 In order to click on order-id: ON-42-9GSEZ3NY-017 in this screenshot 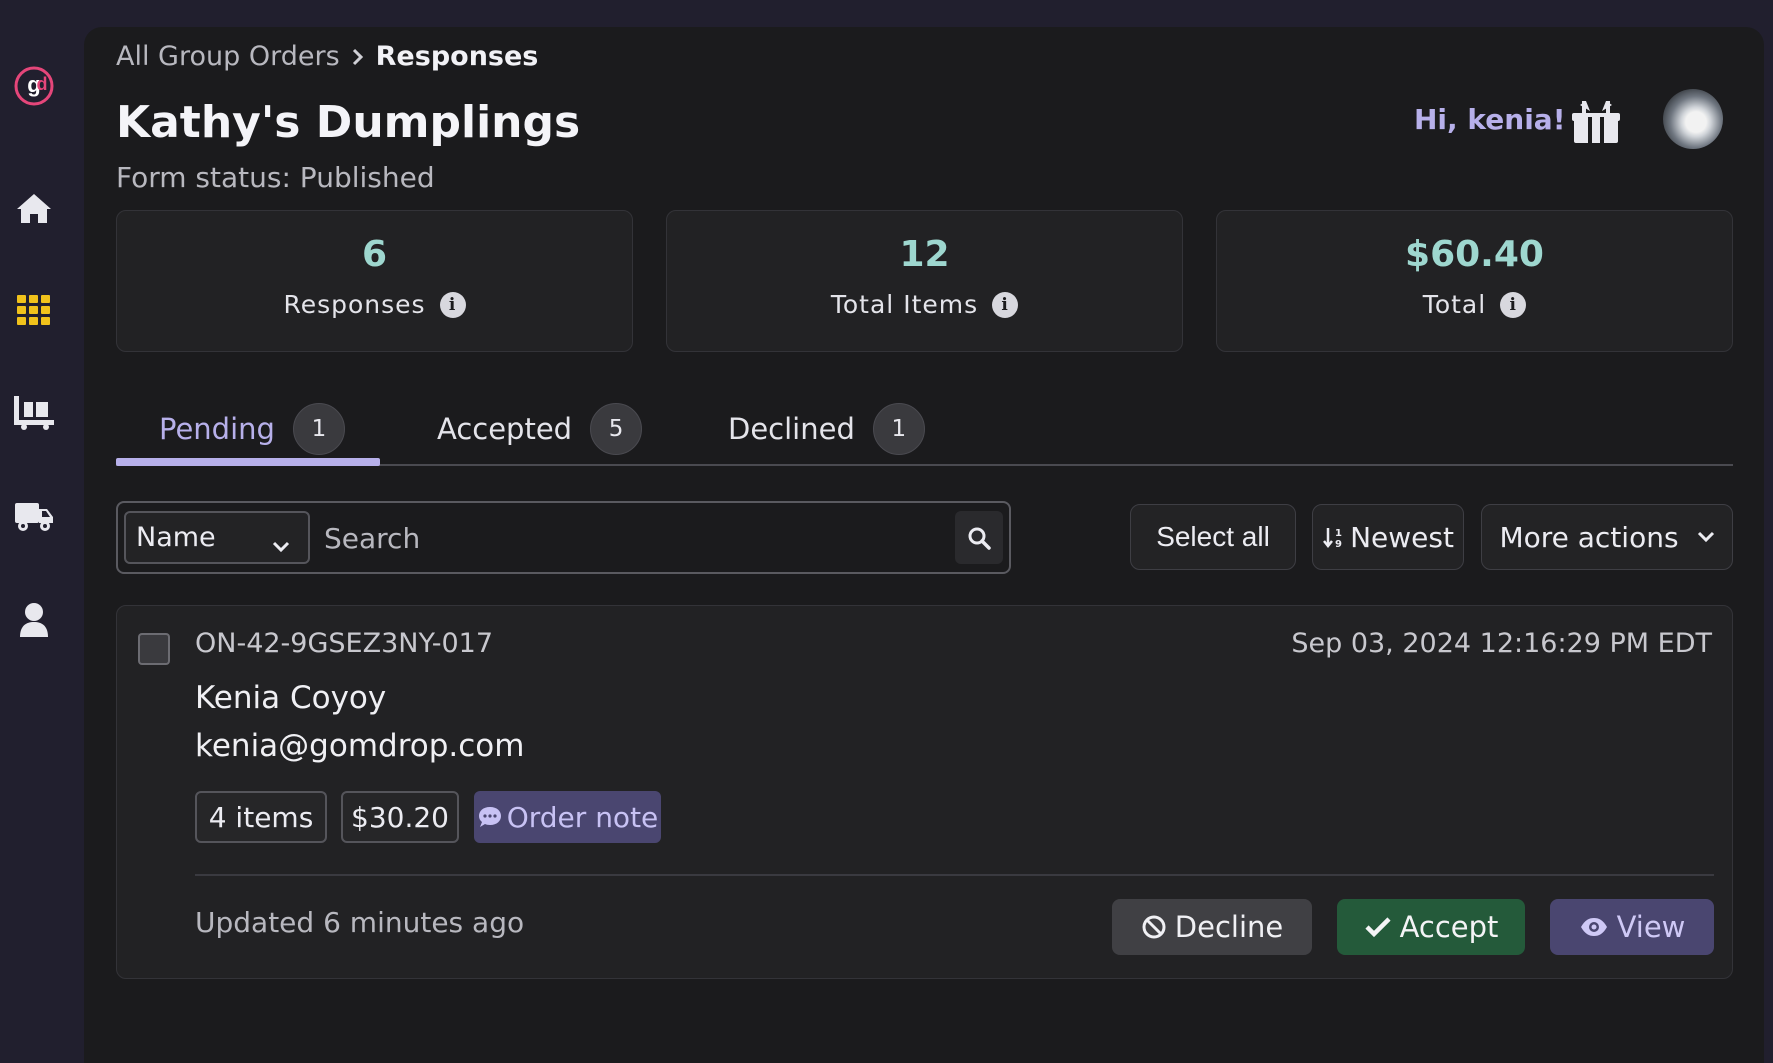, I will do `click(344, 643)`.